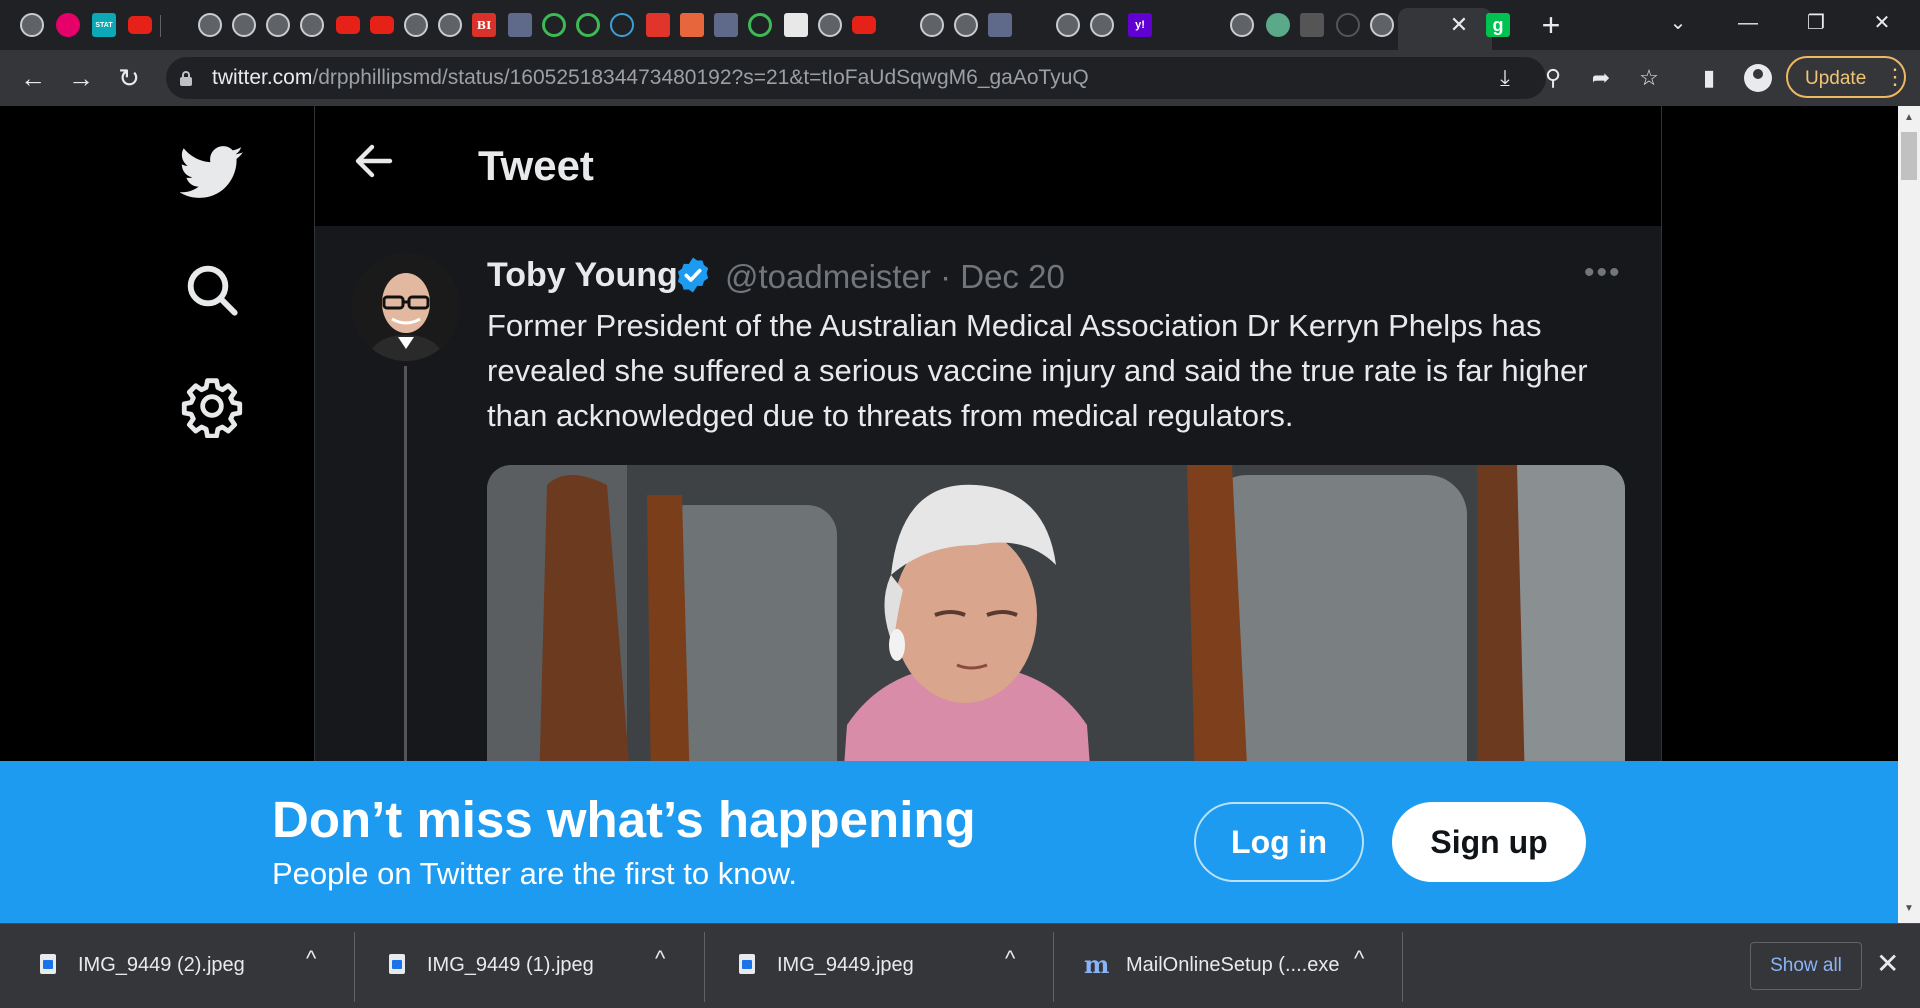  I want to click on log-in-button: Log in, so click(1279, 842).